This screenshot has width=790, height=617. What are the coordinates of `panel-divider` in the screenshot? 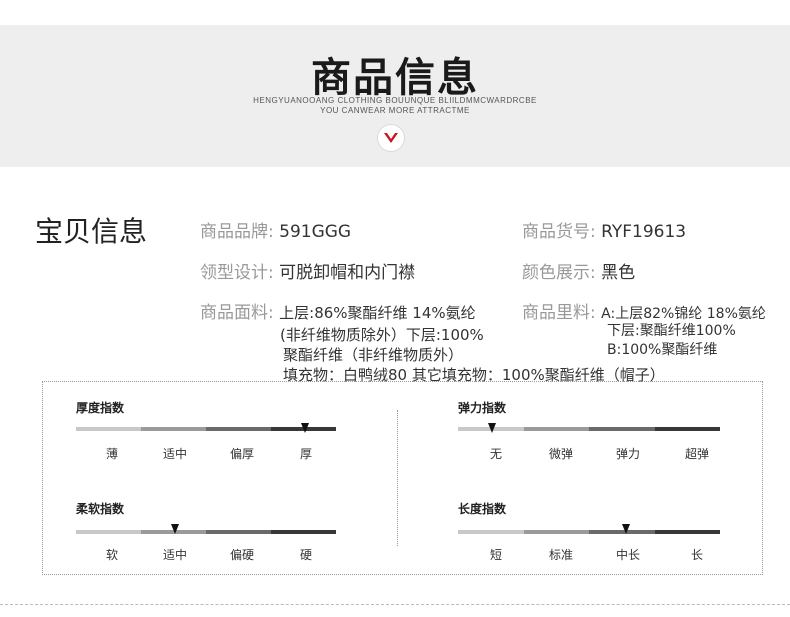 It's located at (397, 478).